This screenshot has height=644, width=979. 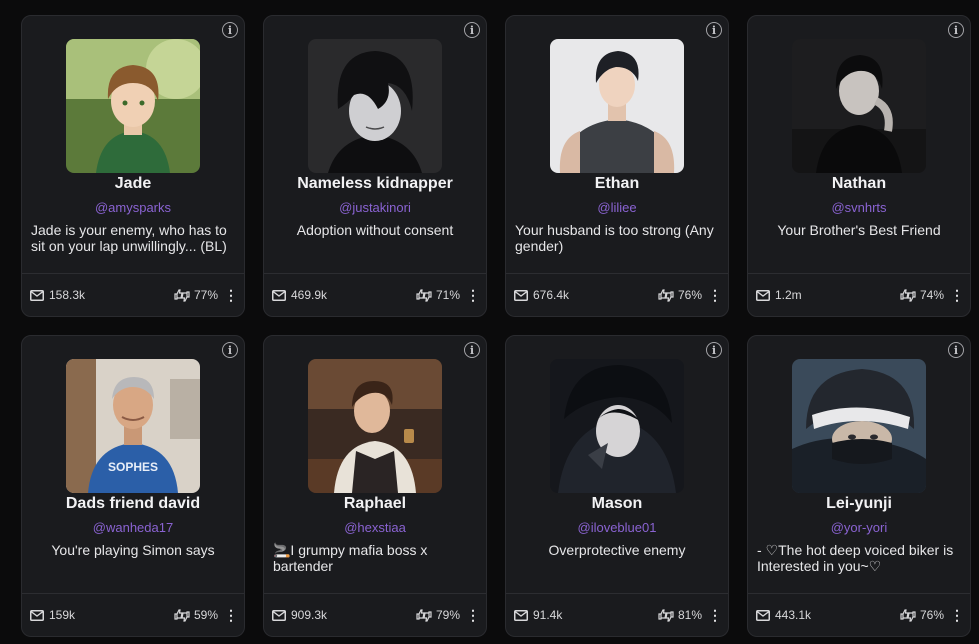 I want to click on rating: 81%, so click(x=680, y=615).